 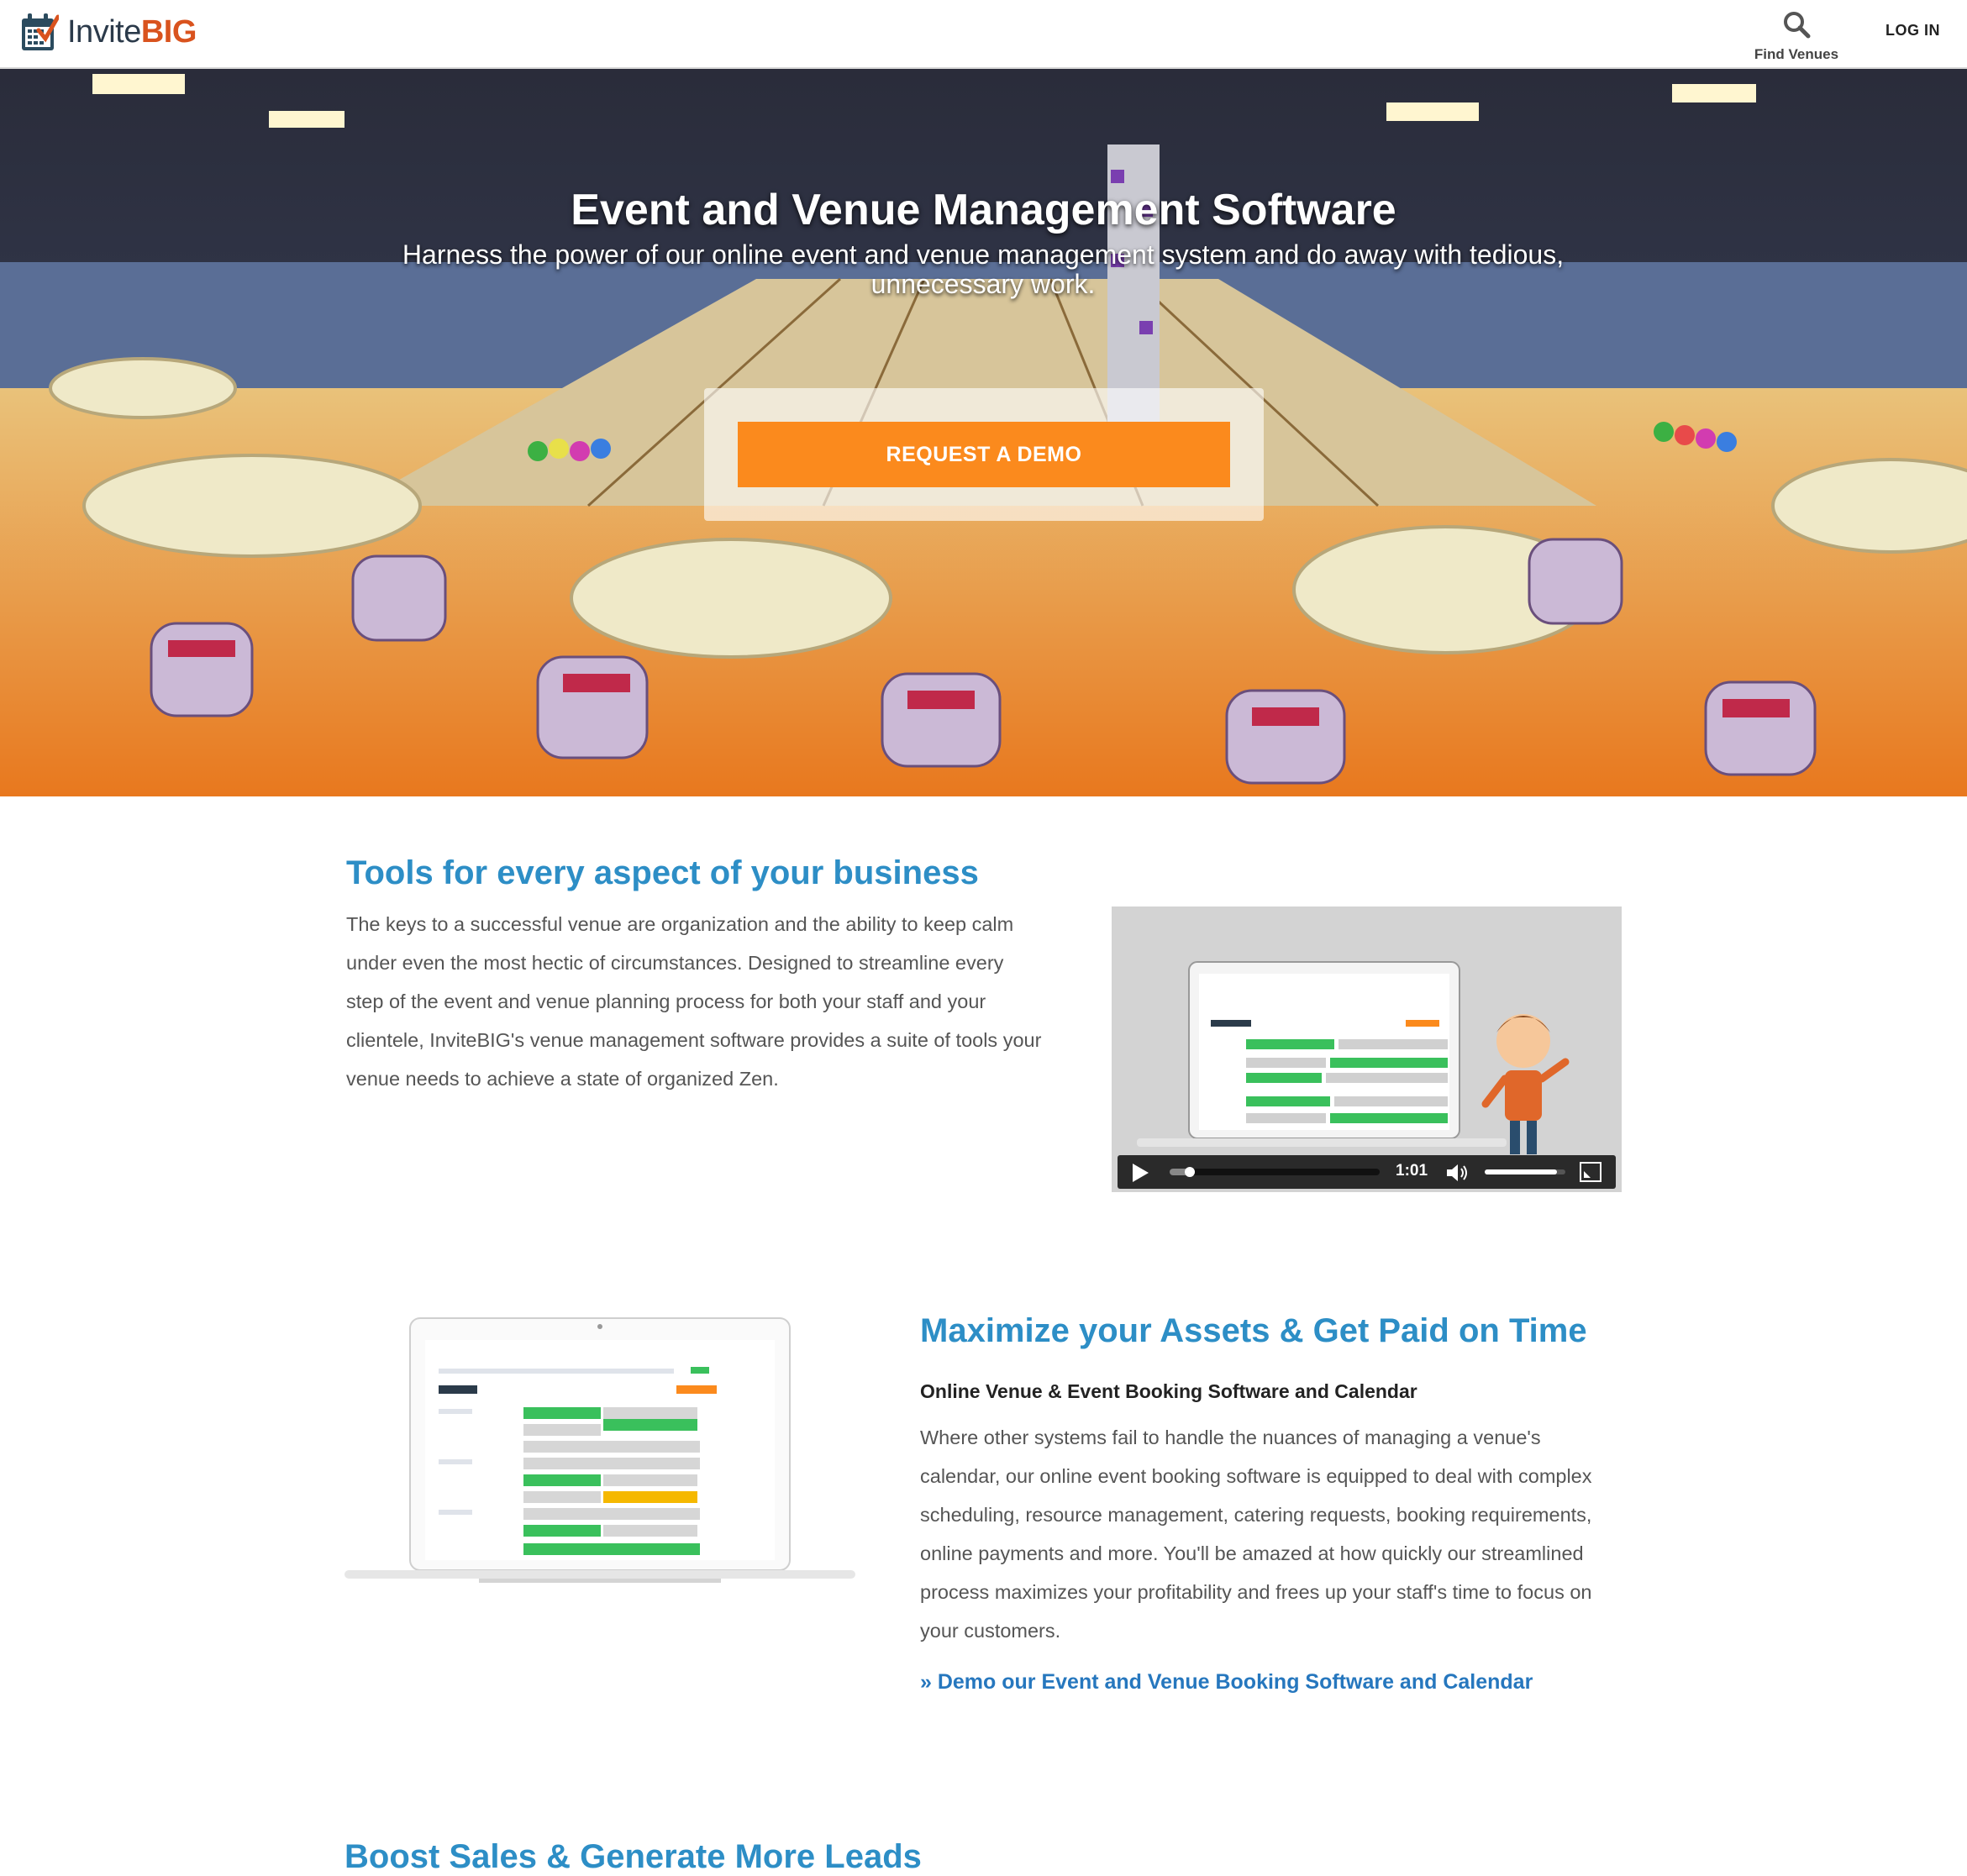 I want to click on video-controls: 1:01, so click(x=1367, y=1172).